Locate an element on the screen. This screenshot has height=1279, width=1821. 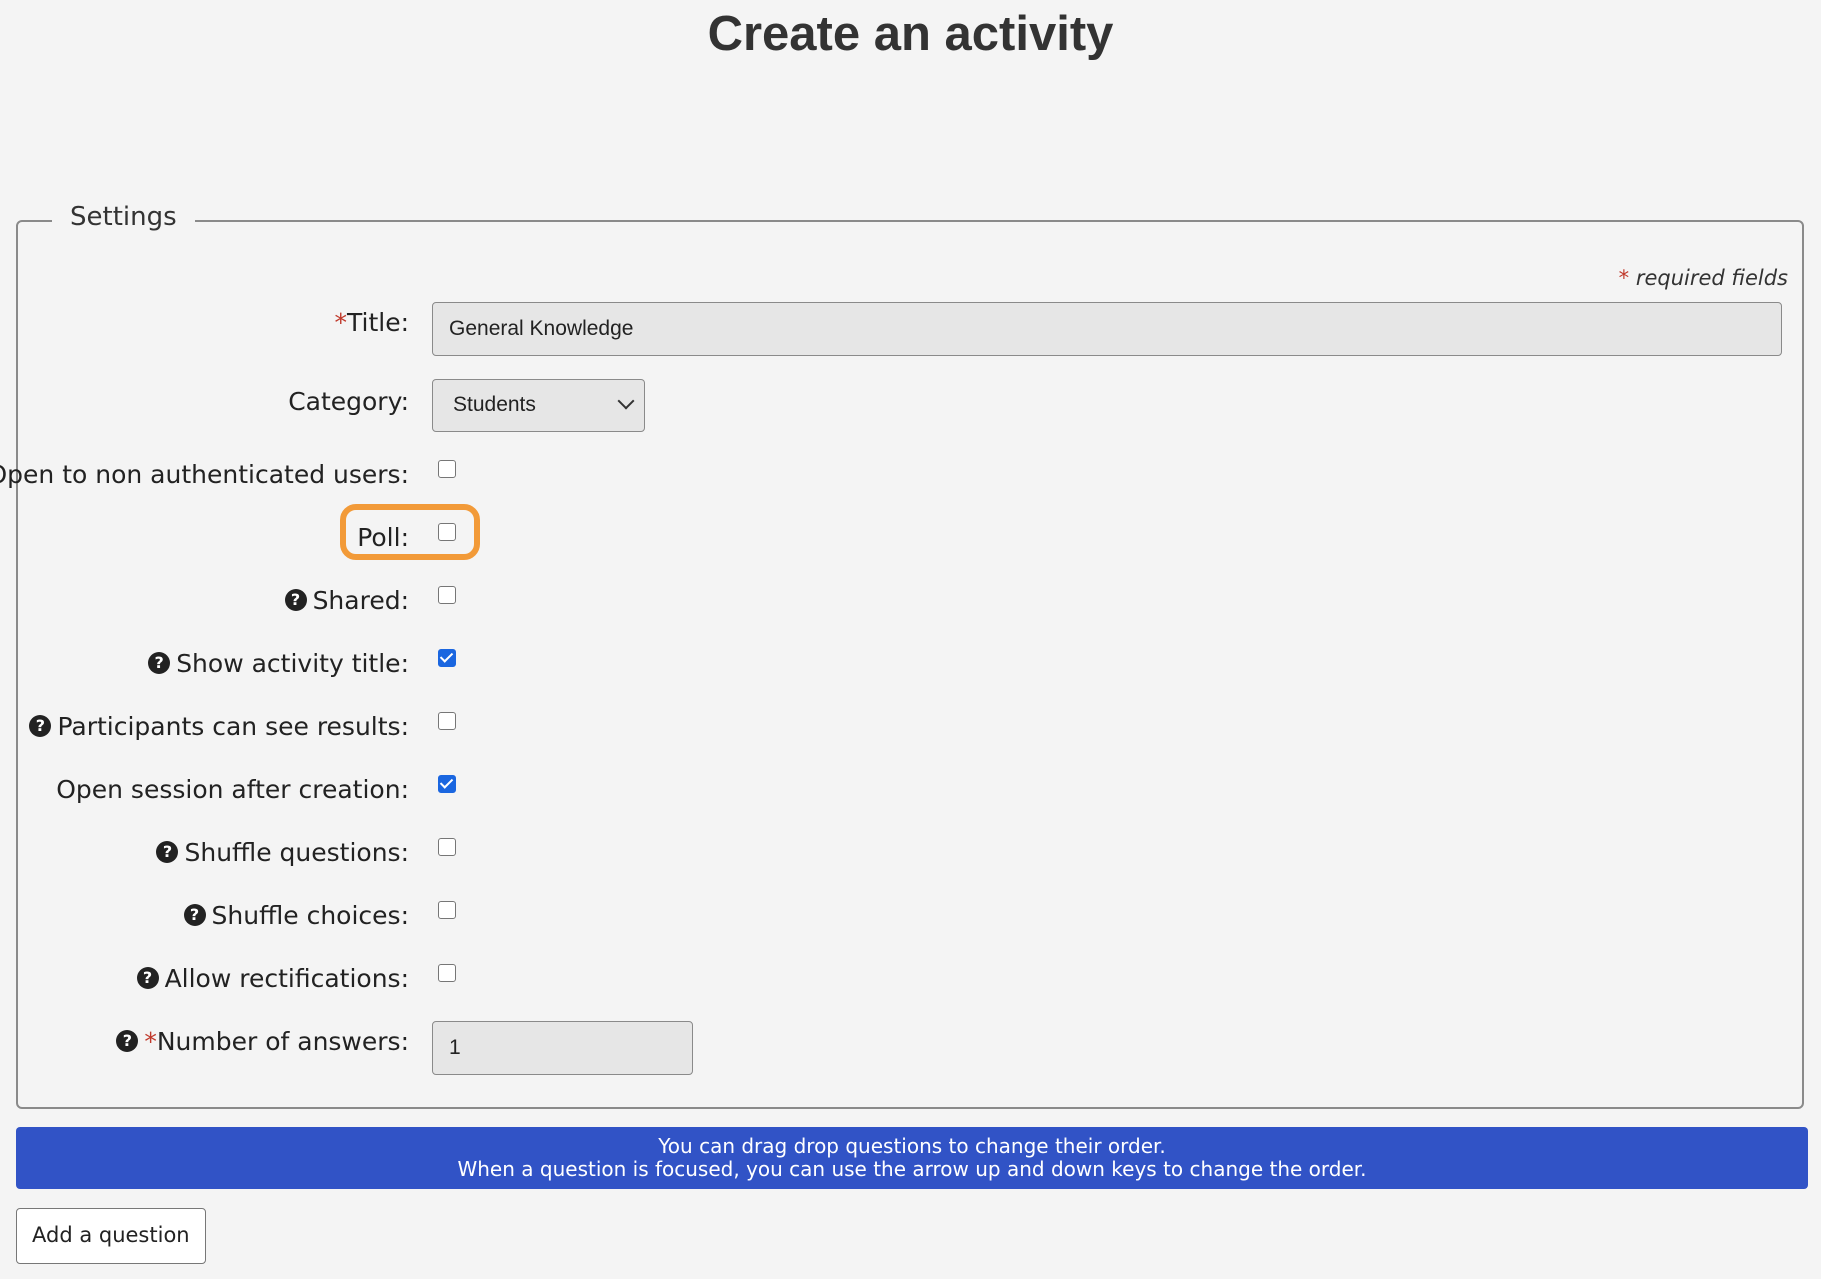
shared-checkbox is located at coordinates (447, 595).